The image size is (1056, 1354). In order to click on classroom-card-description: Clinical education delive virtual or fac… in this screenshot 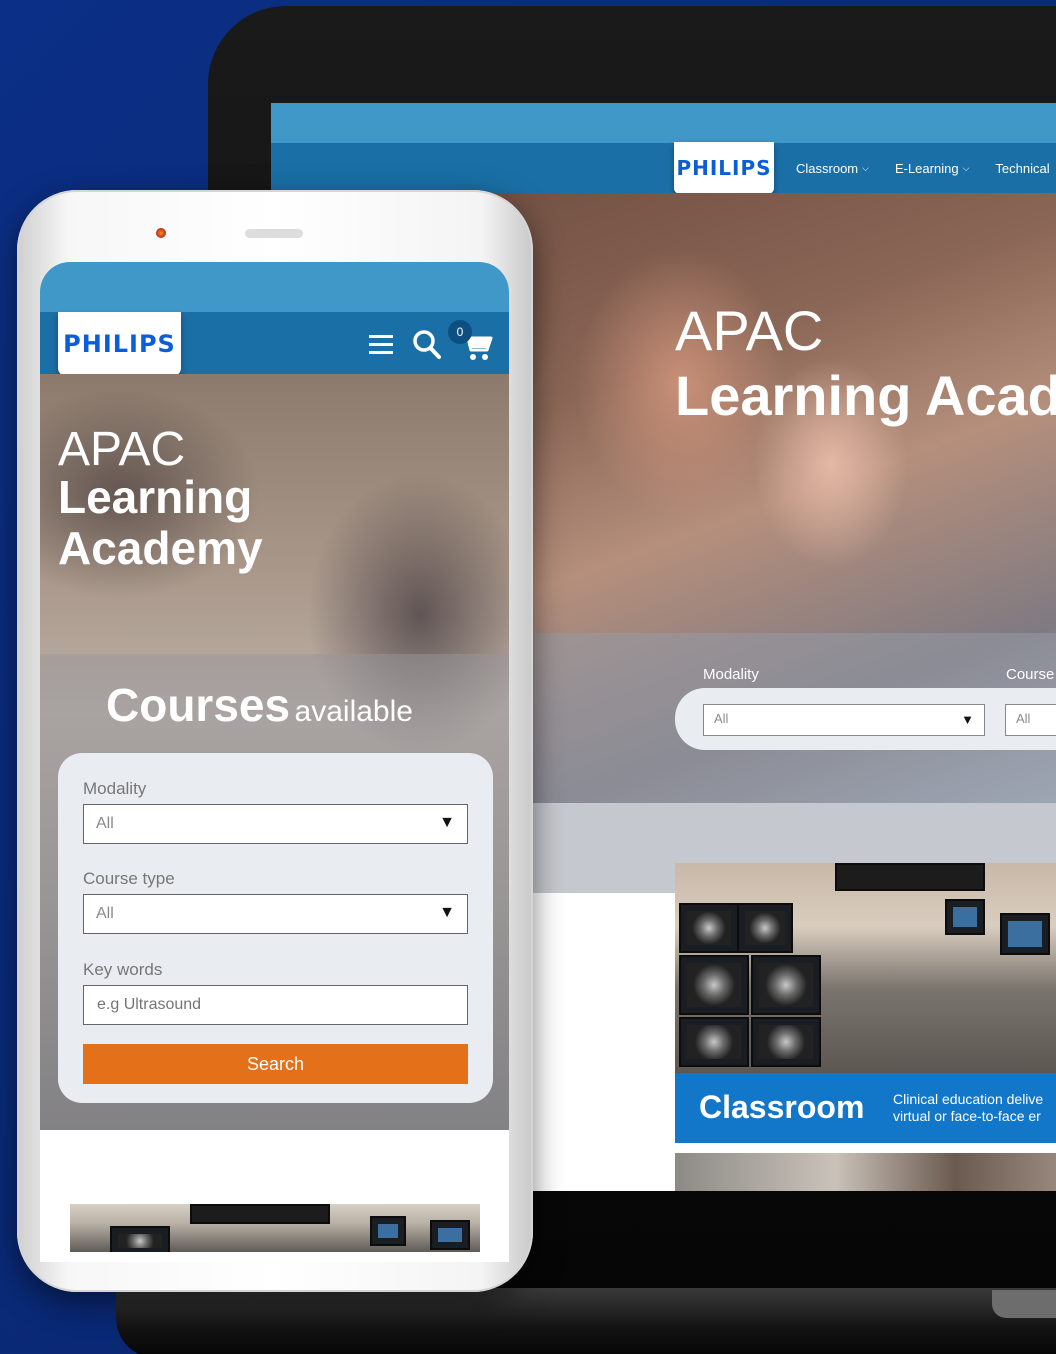, I will do `click(968, 1108)`.